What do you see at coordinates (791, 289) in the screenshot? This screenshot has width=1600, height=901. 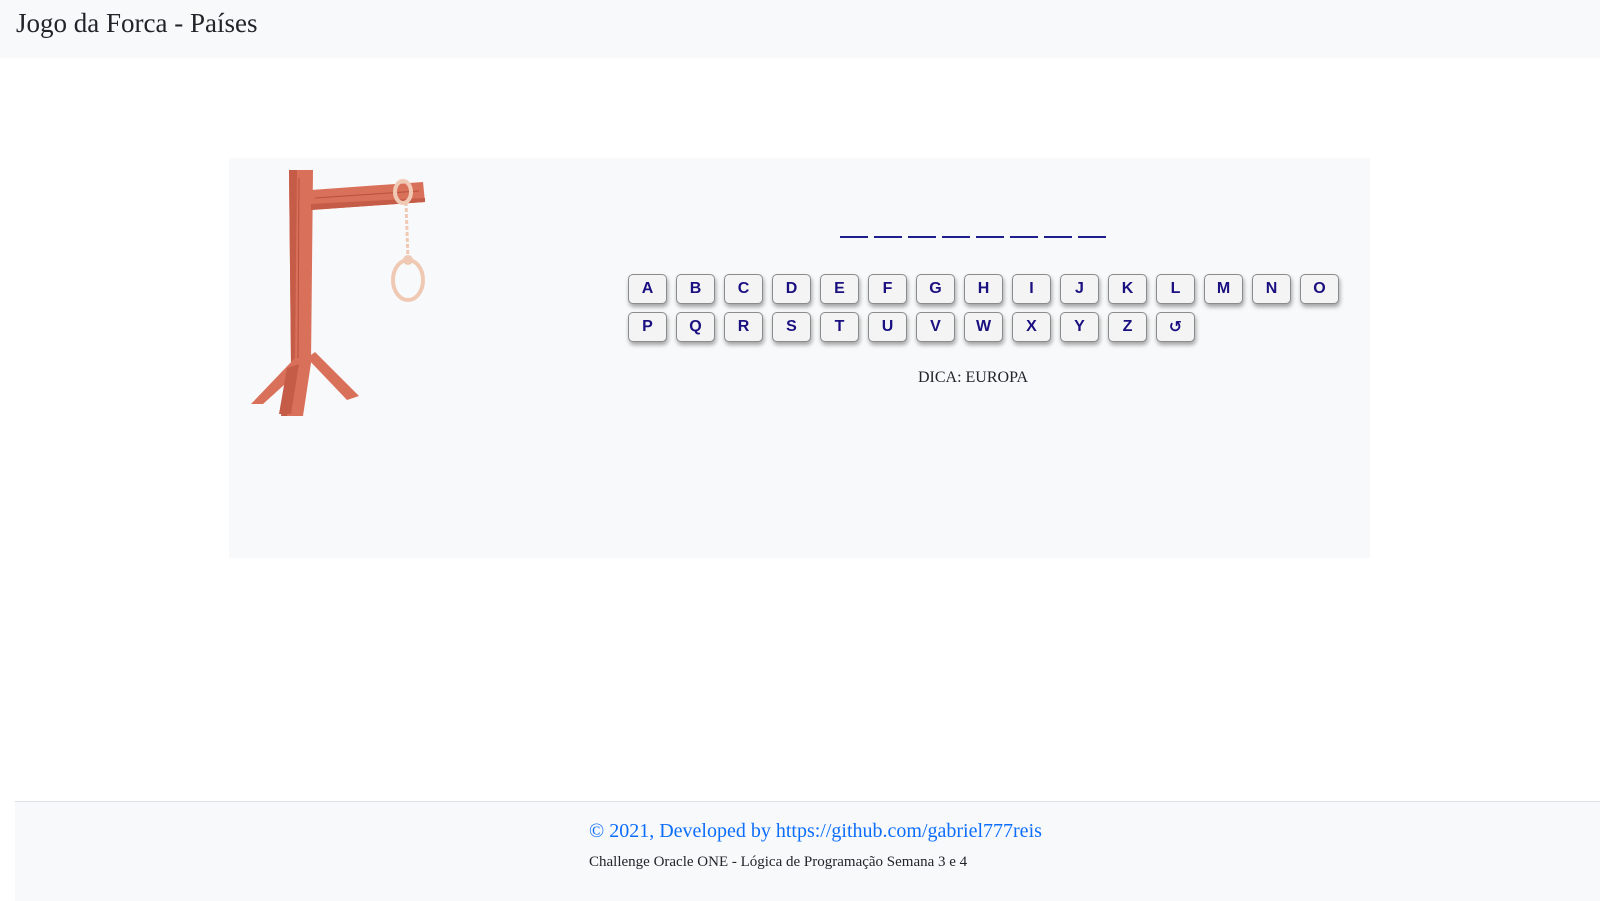 I see `key-d: D` at bounding box center [791, 289].